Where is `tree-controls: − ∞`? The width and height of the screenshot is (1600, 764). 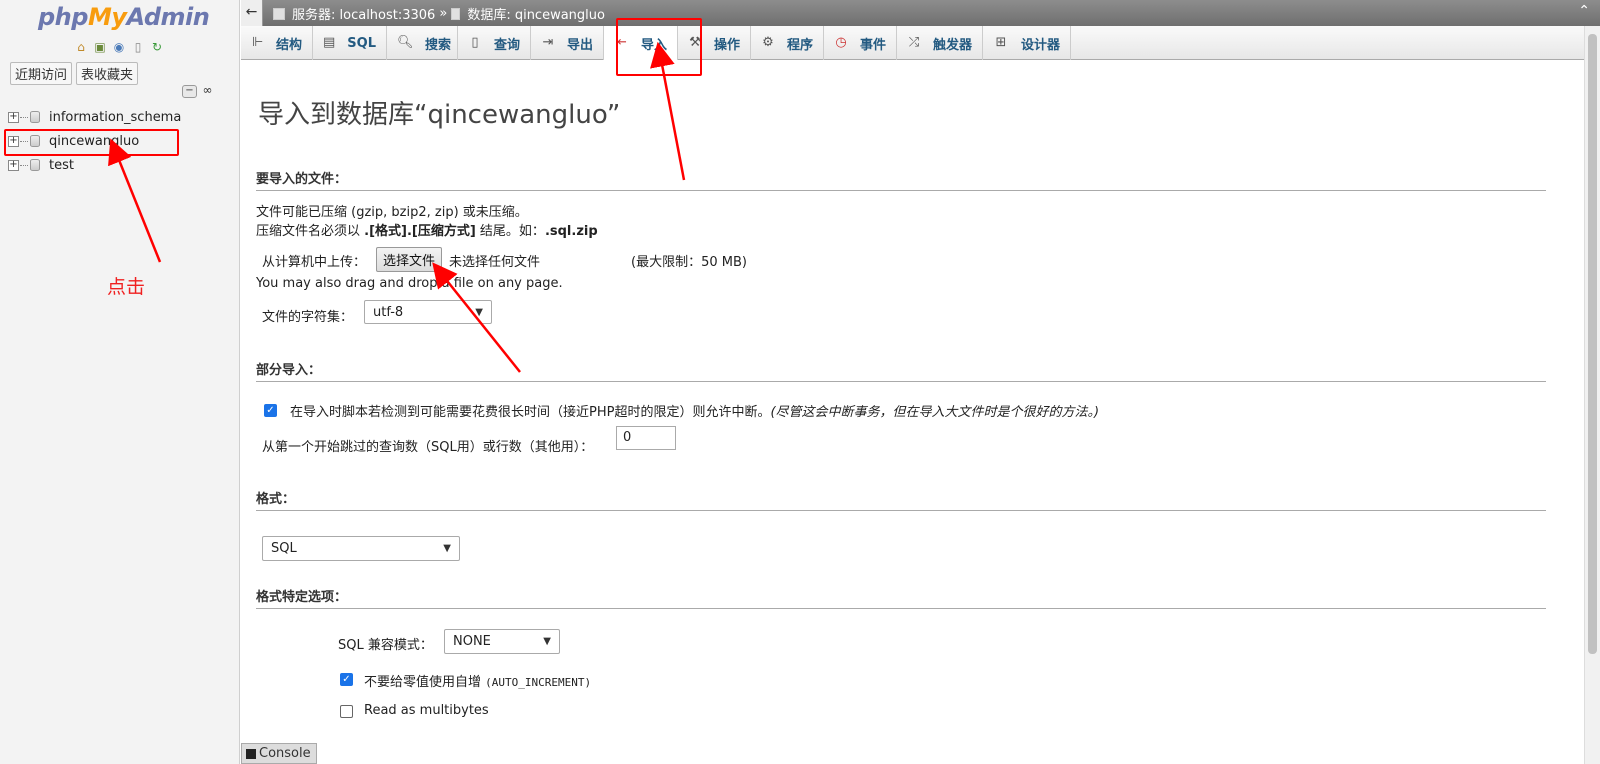 tree-controls: − ∞ is located at coordinates (198, 91).